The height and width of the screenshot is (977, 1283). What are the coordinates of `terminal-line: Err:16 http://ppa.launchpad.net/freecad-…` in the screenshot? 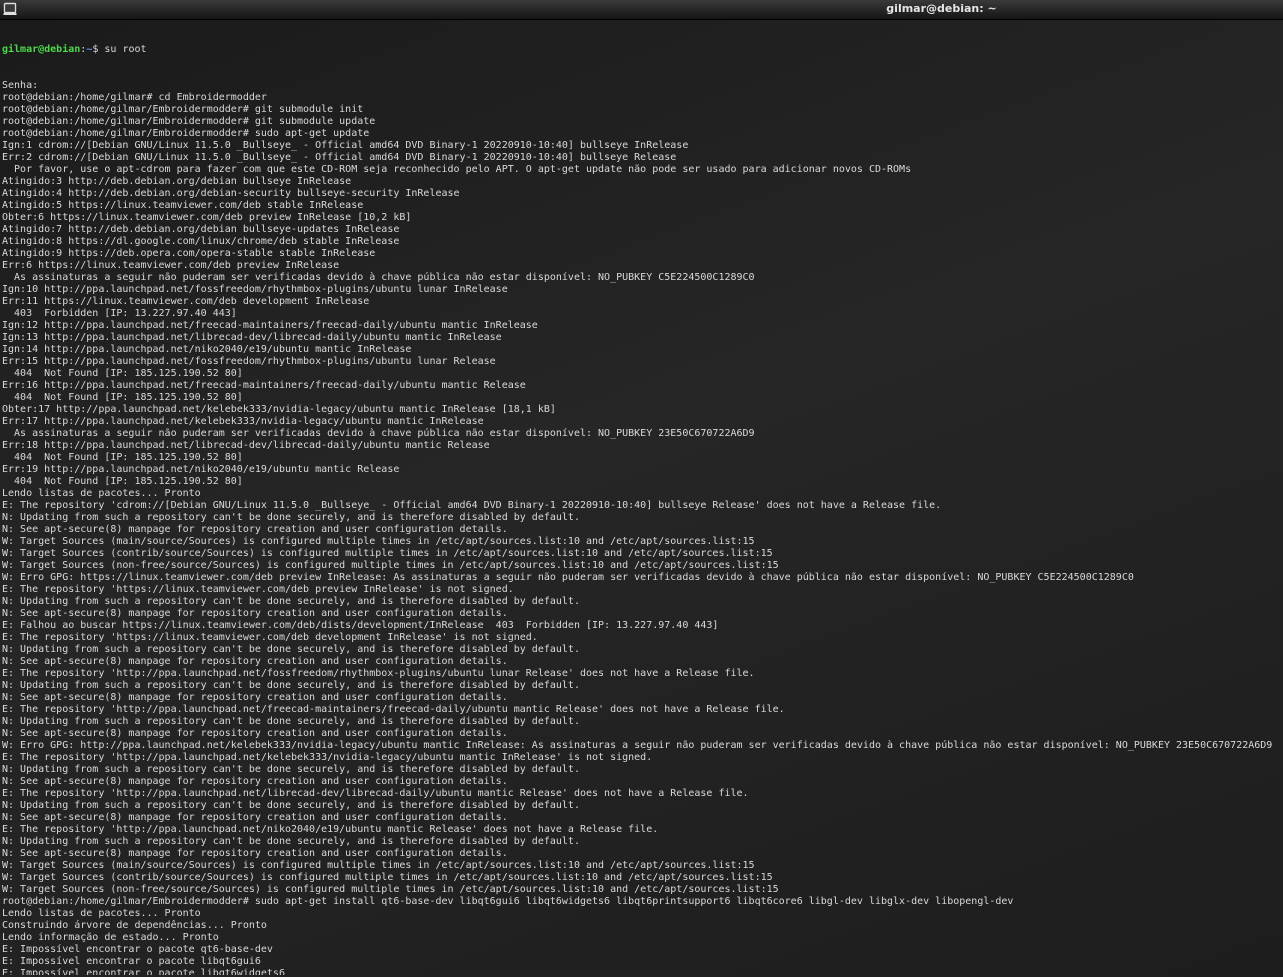 It's located at (264, 385).